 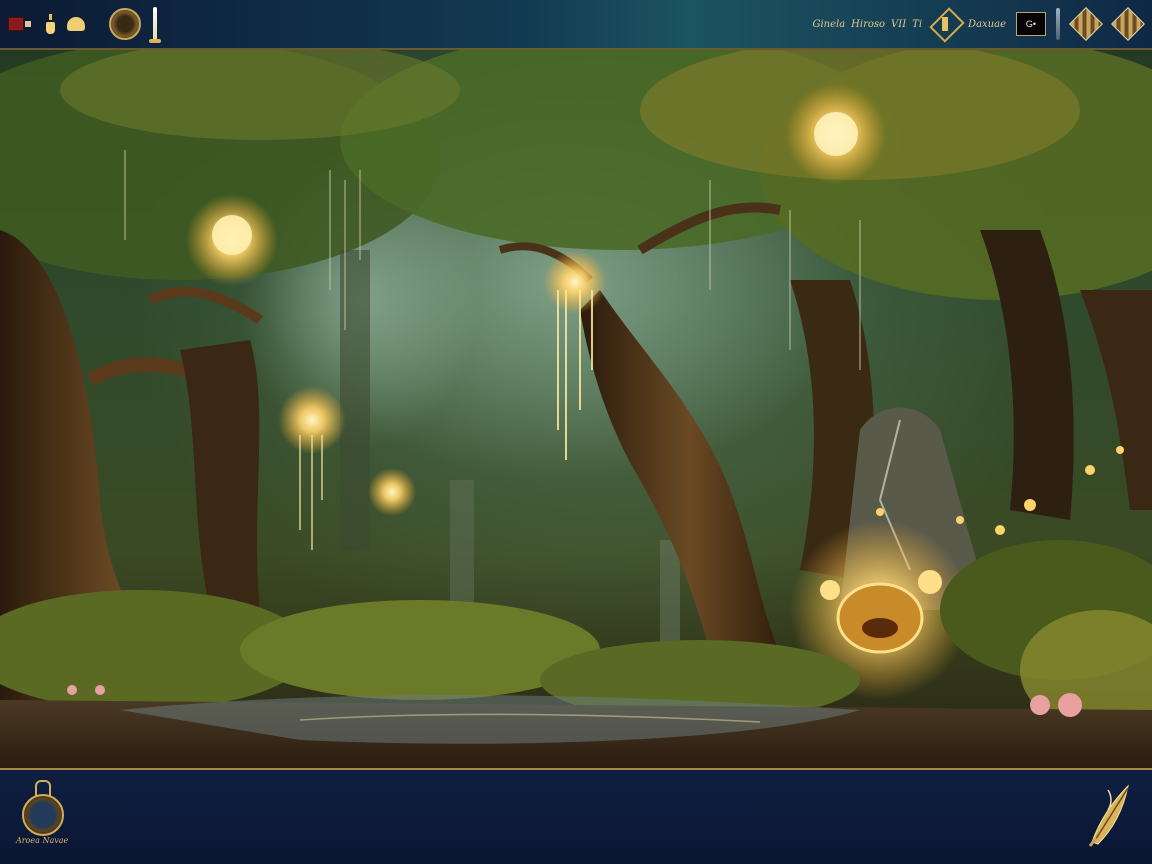 What do you see at coordinates (155, 25) in the screenshot?
I see `quill-icon` at bounding box center [155, 25].